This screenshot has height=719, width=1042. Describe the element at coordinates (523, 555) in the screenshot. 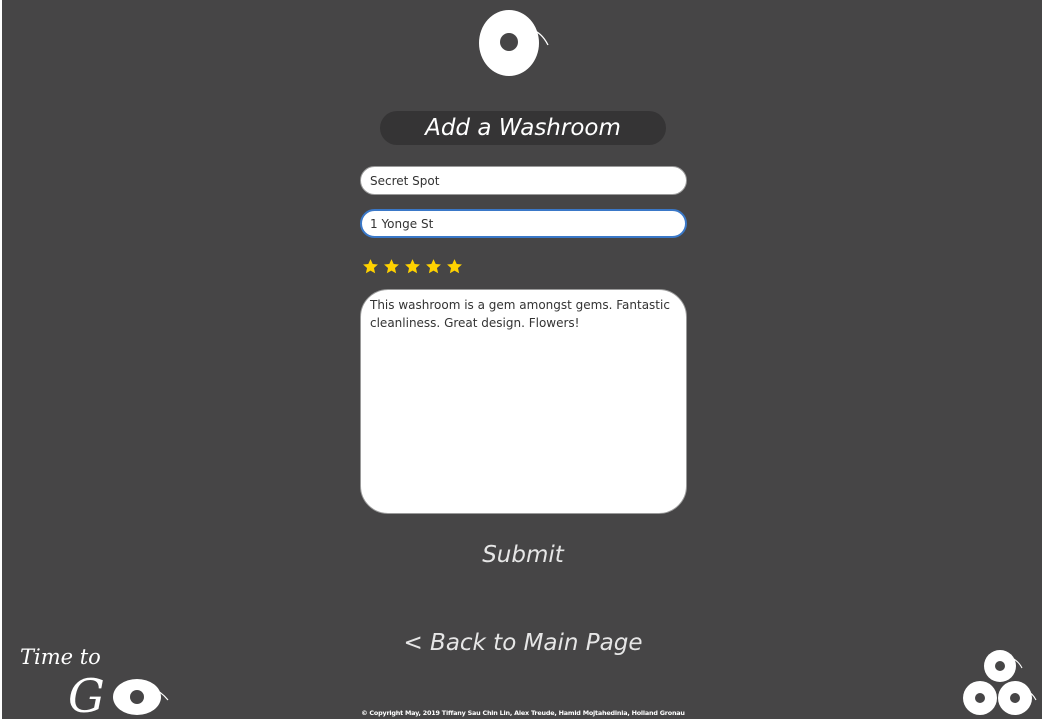

I see `submit-button: Submit` at that location.